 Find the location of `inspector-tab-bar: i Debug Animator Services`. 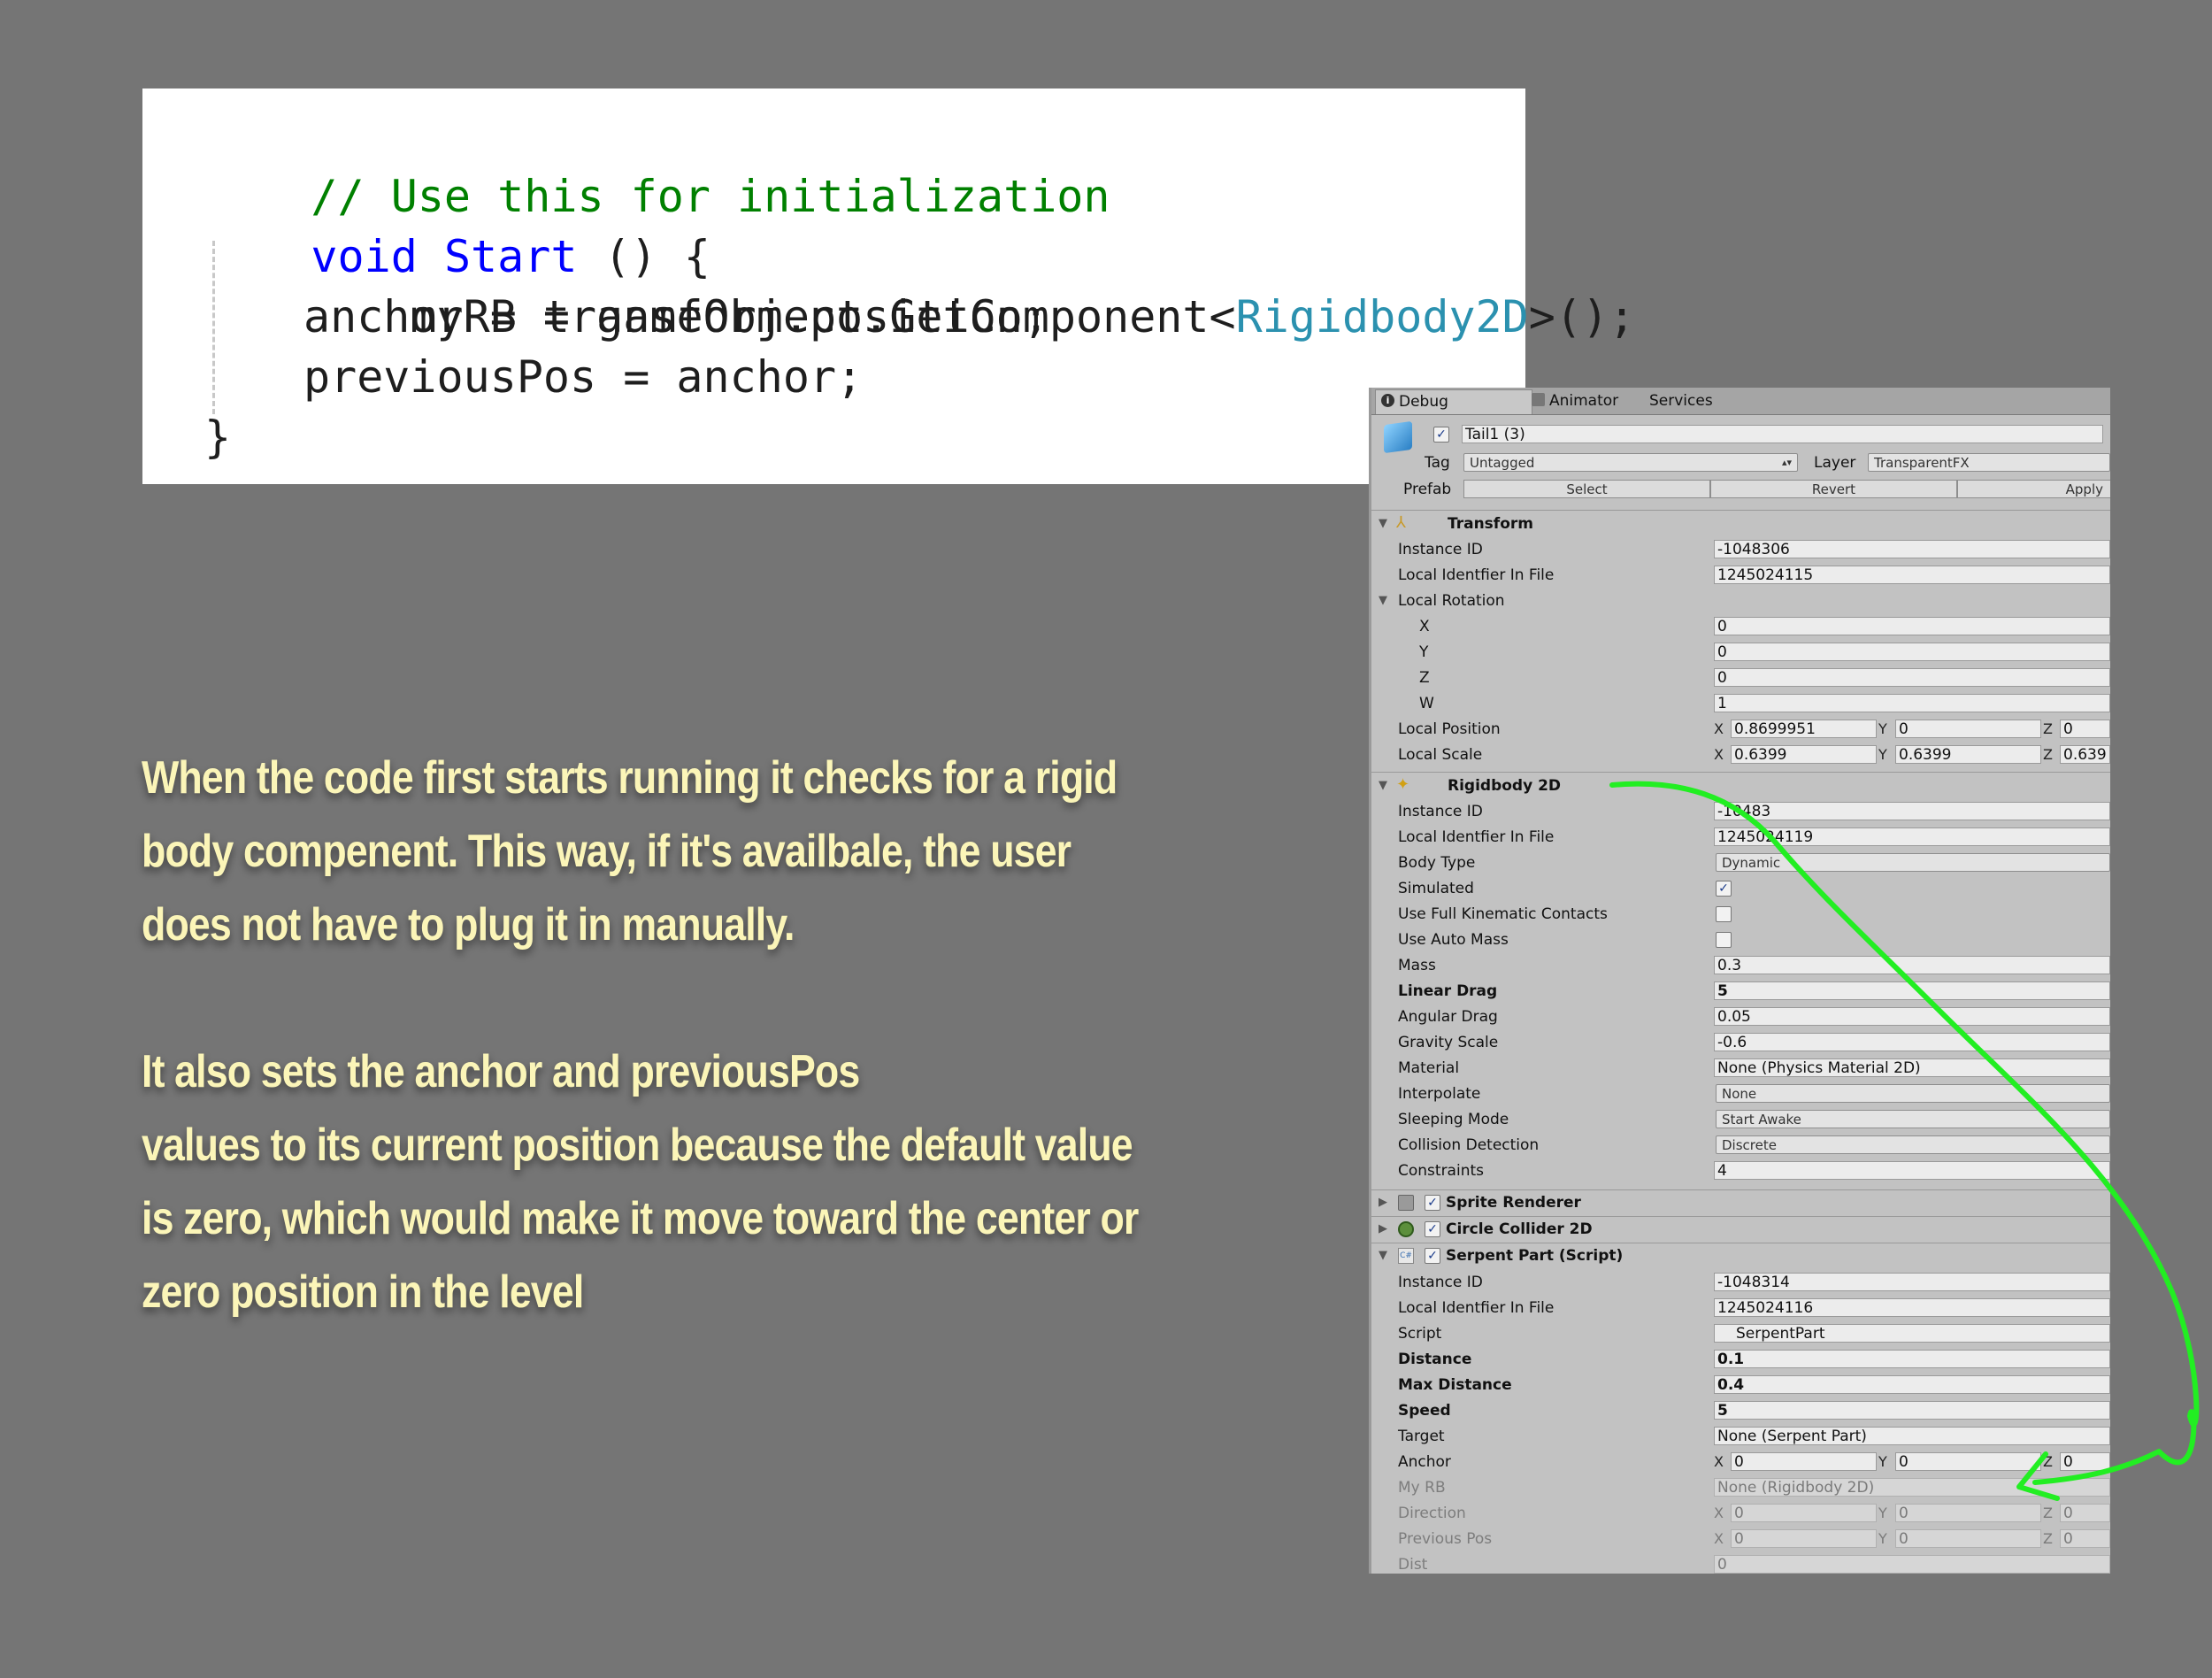

inspector-tab-bar: i Debug Animator Services is located at coordinates (1741, 401).